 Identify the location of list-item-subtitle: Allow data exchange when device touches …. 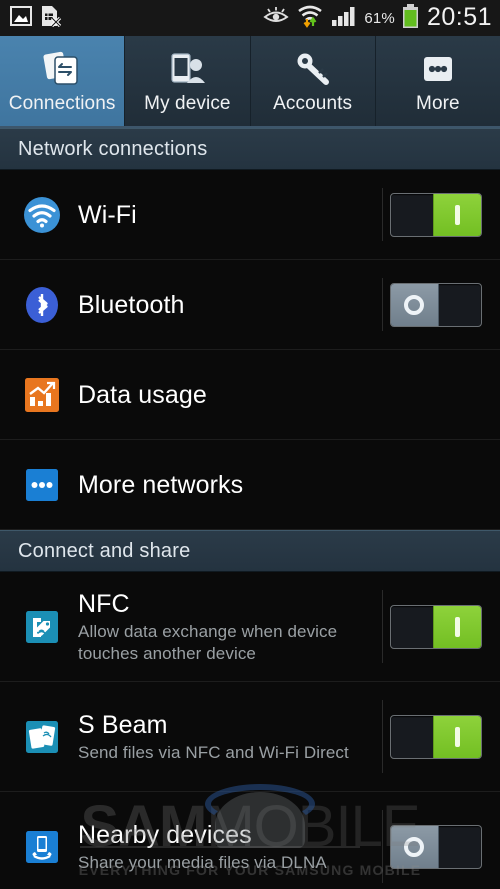
(208, 642).